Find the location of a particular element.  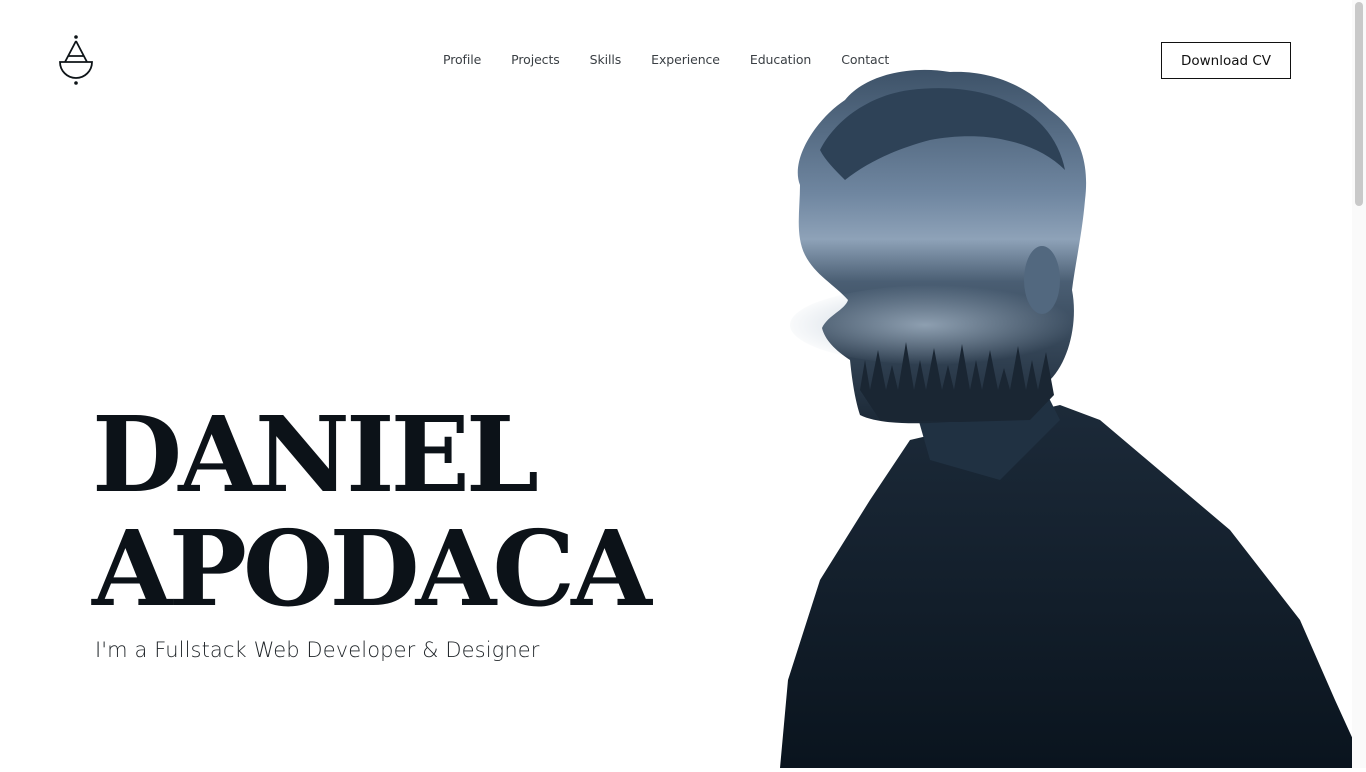

logo-icon is located at coordinates (76, 60).